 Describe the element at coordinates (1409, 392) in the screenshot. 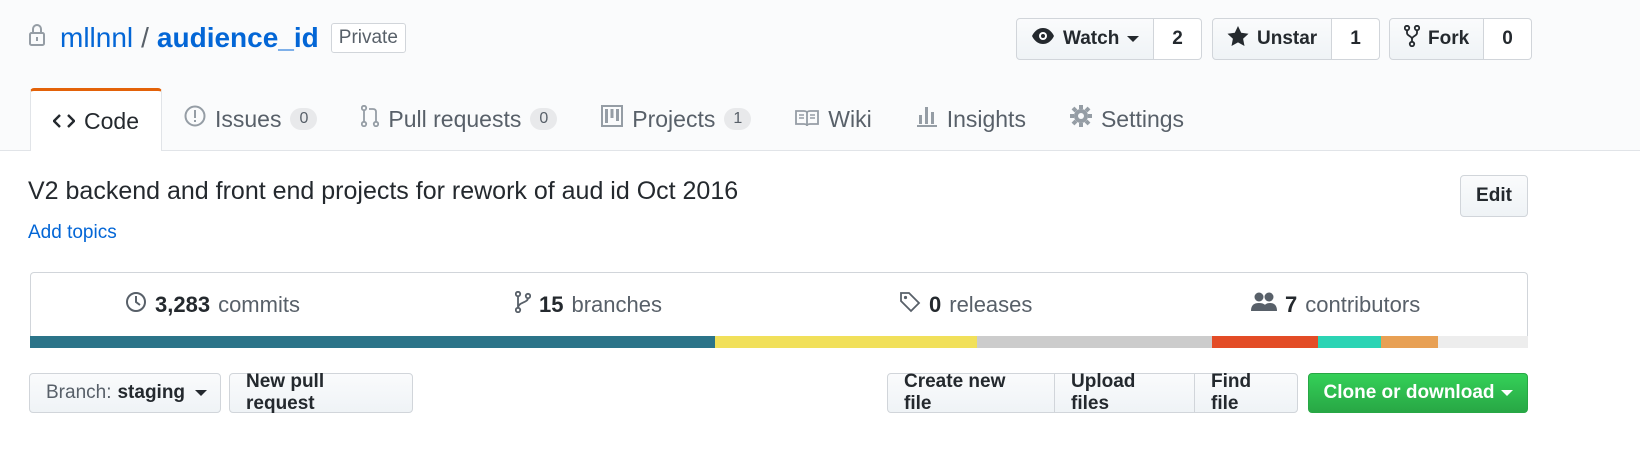

I see `clone-label: Clone or download` at that location.